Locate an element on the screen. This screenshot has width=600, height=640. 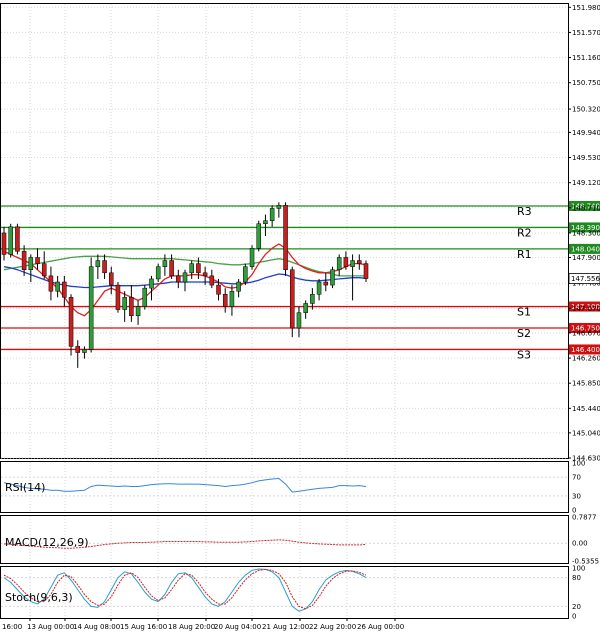
price-tick-label: 145.850 is located at coordinates (586, 384).